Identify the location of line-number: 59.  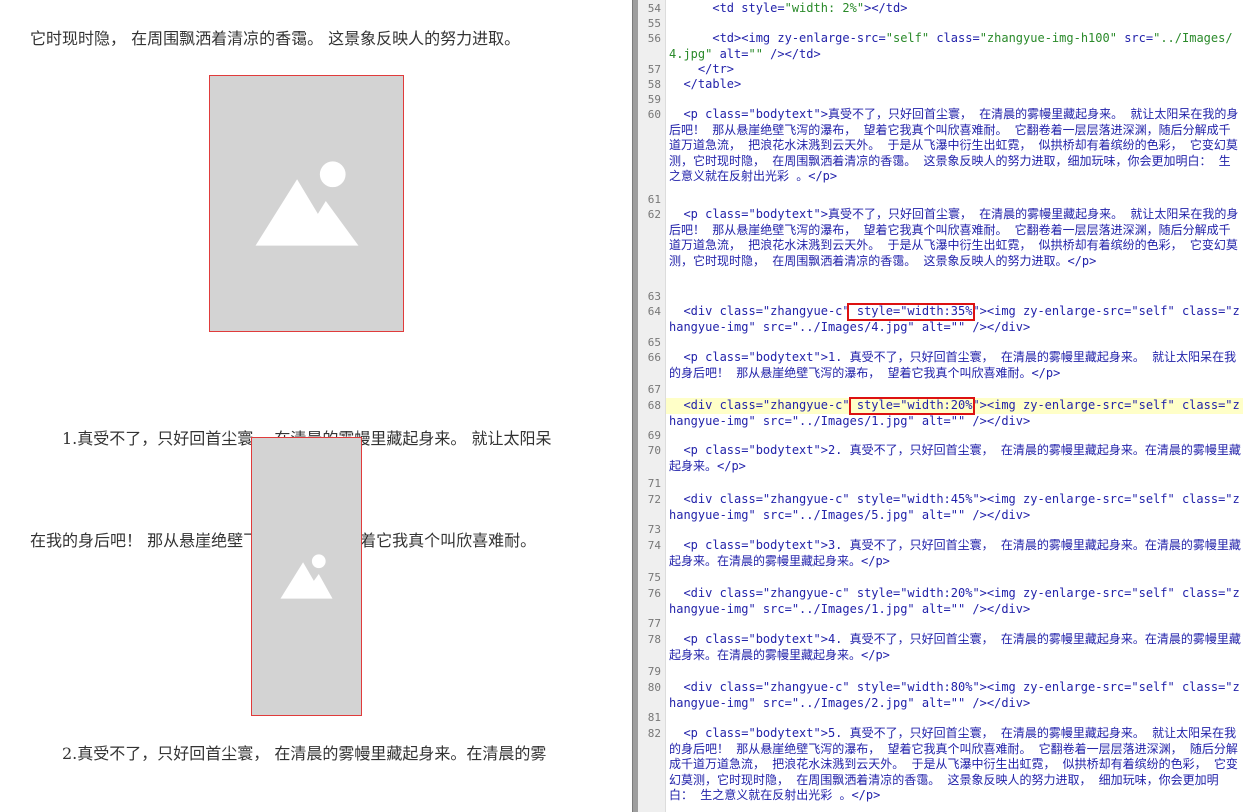
(654, 99).